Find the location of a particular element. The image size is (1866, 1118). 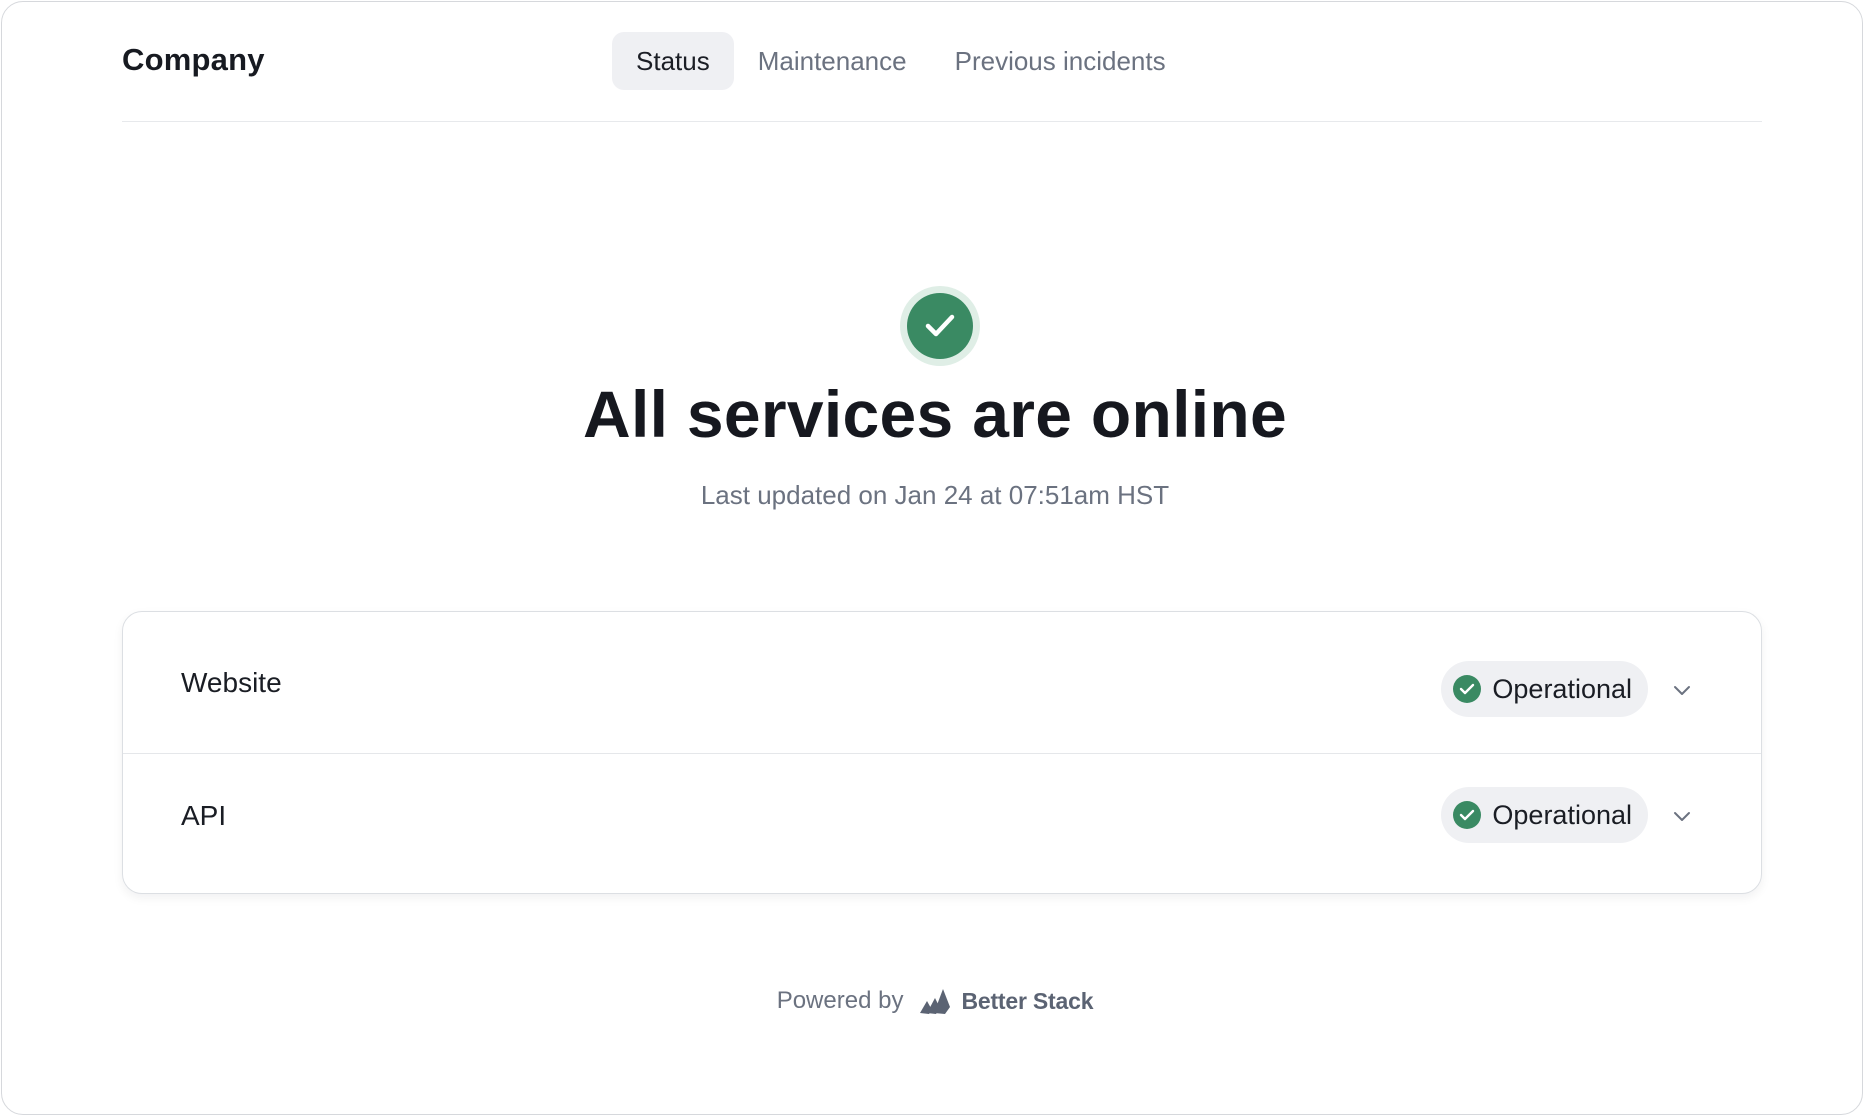

checkmark-icon is located at coordinates (940, 325).